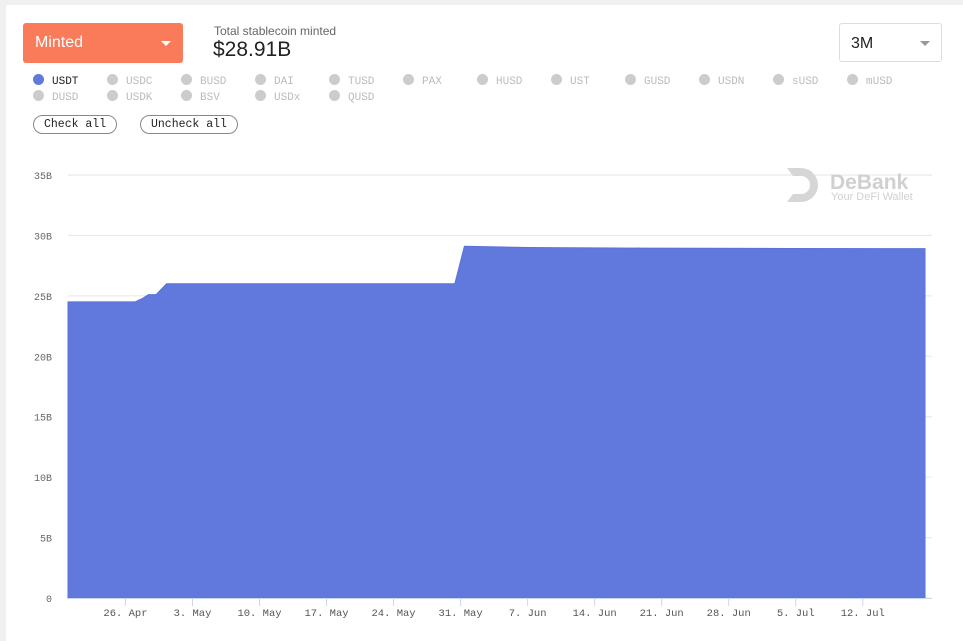 This screenshot has width=963, height=641. I want to click on y-tick-label: 0, so click(49, 600).